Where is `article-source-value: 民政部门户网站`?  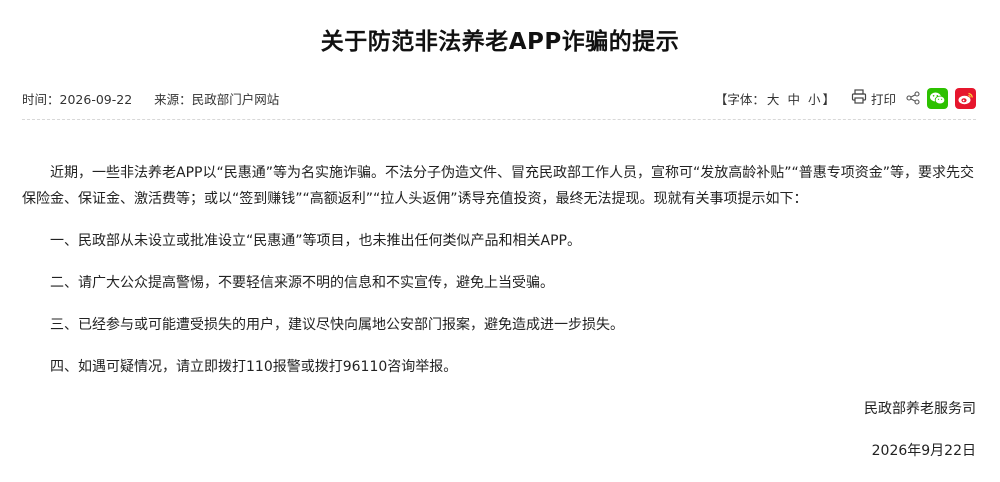
article-source-value: 民政部门户网站 is located at coordinates (235, 99).